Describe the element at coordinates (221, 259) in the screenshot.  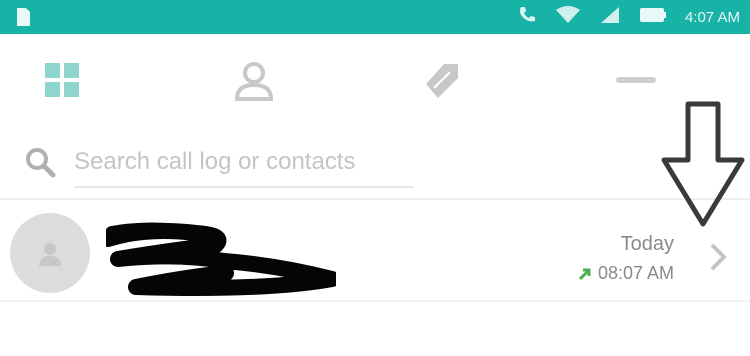
I see `redaction-scribble` at that location.